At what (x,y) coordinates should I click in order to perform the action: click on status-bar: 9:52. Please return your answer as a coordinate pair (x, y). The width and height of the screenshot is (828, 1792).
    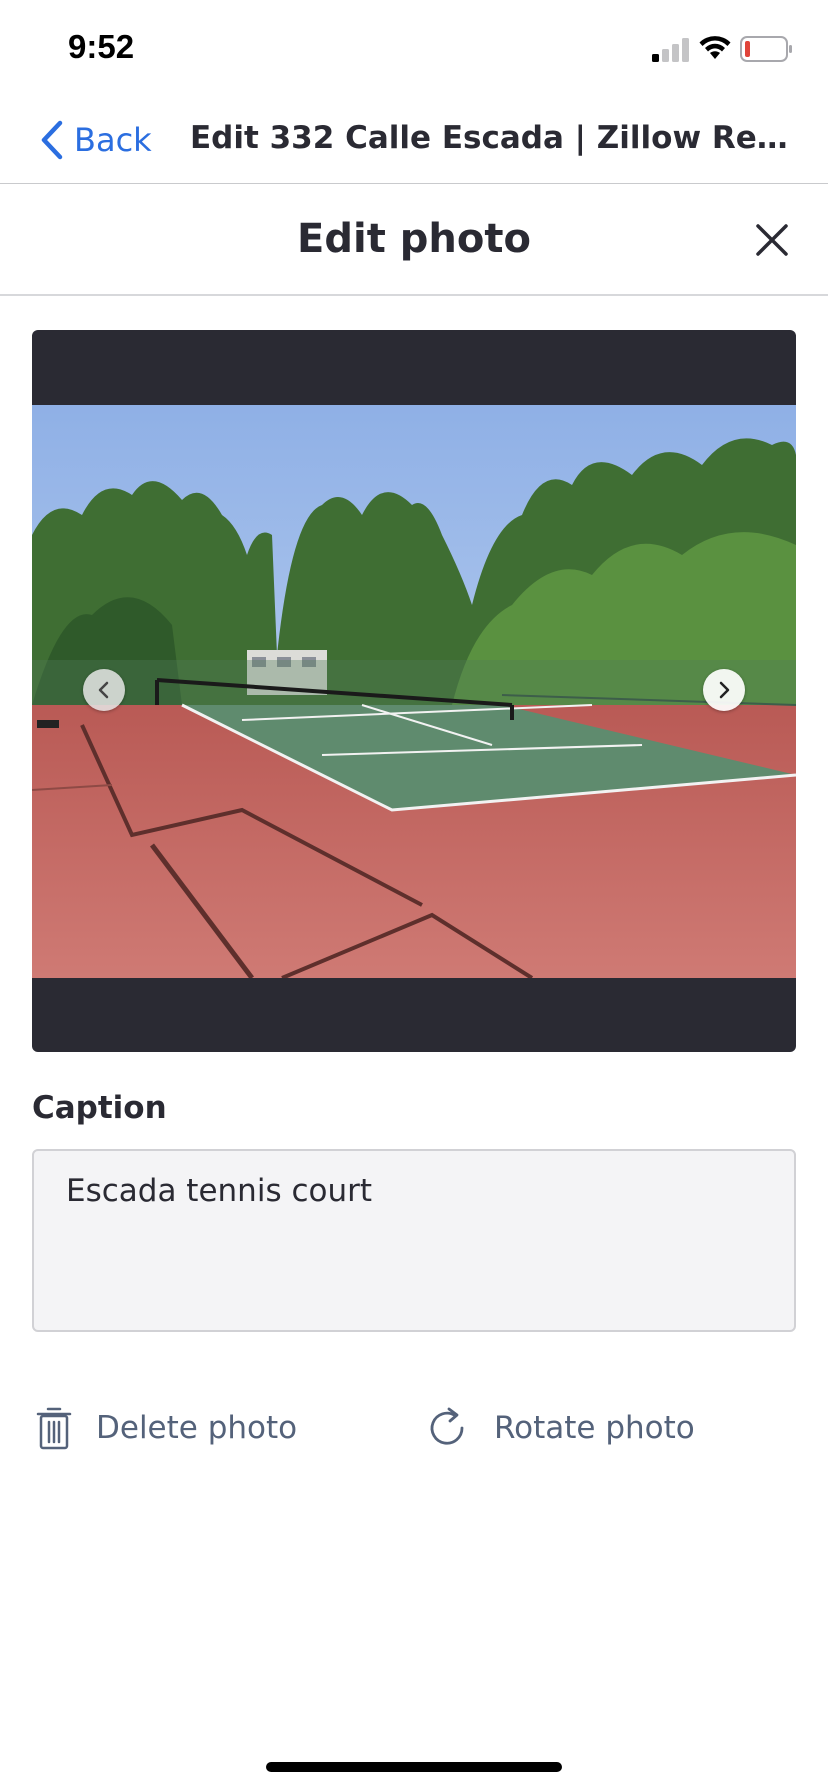
    Looking at the image, I should click on (414, 48).